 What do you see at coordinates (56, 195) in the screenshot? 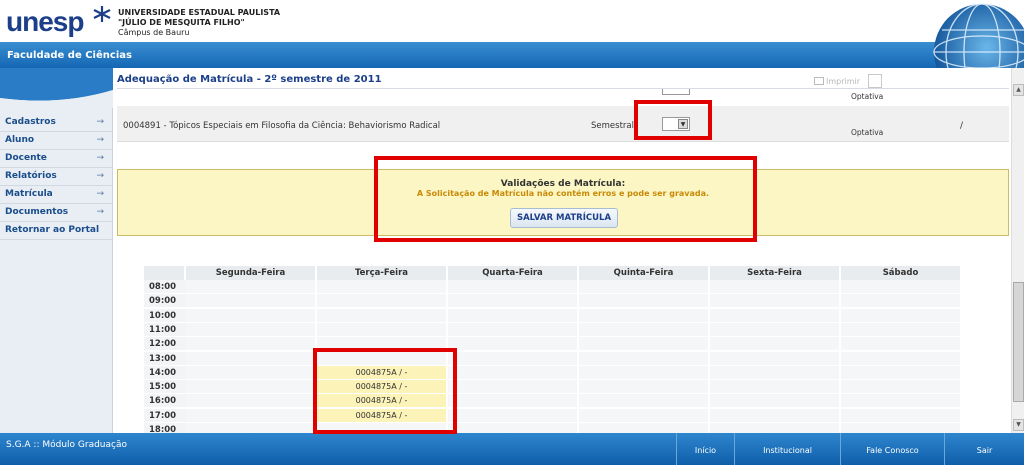
I see `sidebar-item-matricula: Matrícula →` at bounding box center [56, 195].